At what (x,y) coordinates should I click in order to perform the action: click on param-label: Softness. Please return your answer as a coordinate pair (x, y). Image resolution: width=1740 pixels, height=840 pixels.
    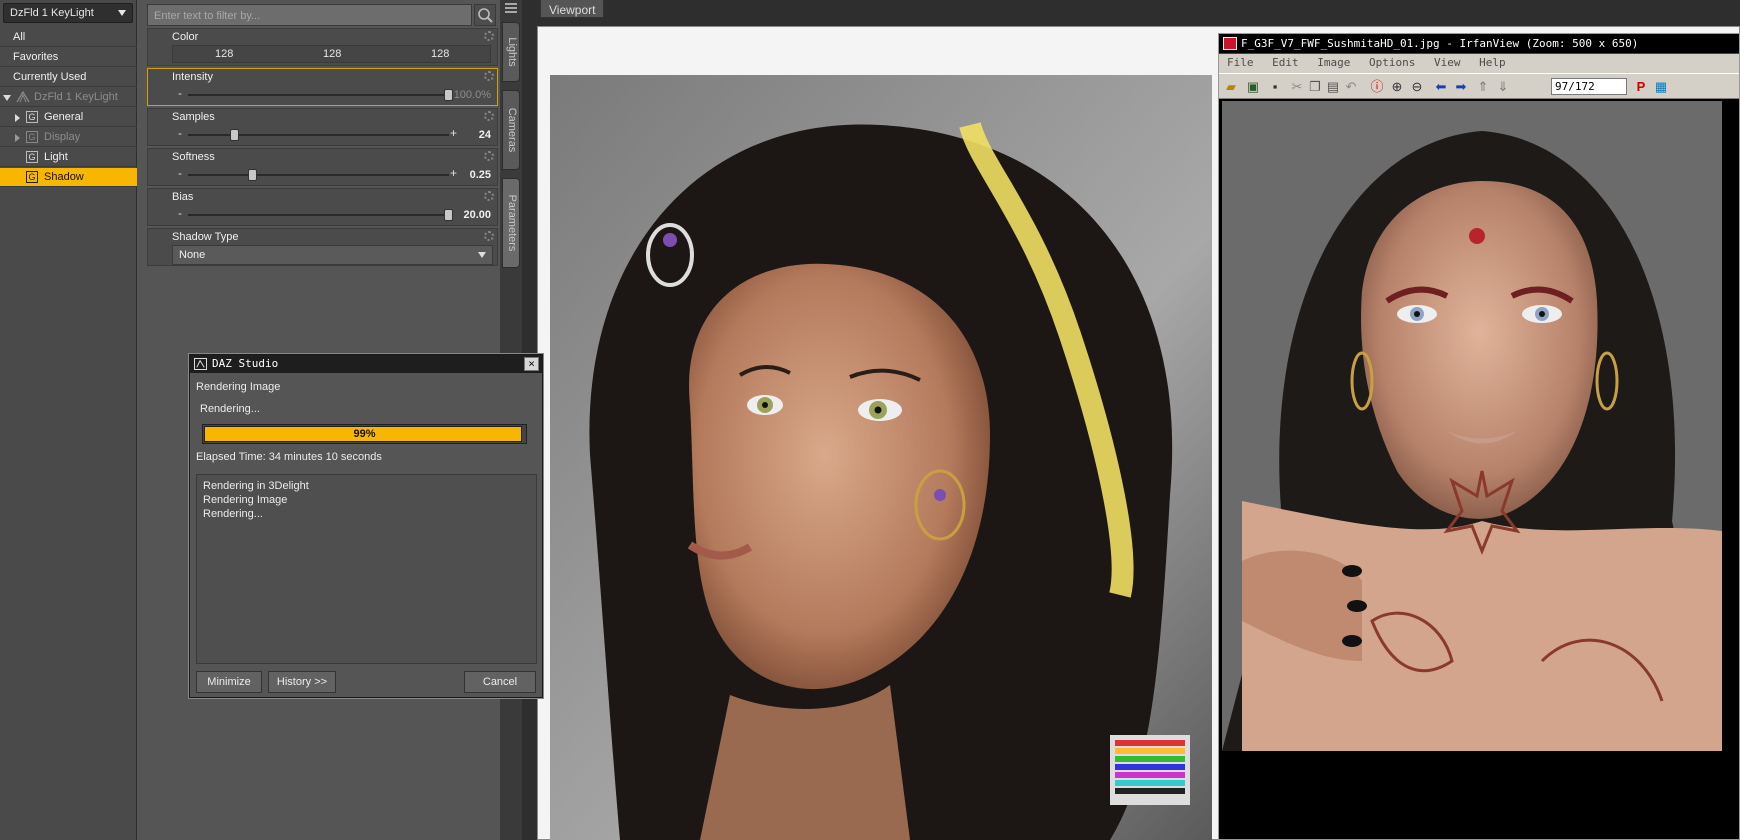
    Looking at the image, I should click on (193, 157).